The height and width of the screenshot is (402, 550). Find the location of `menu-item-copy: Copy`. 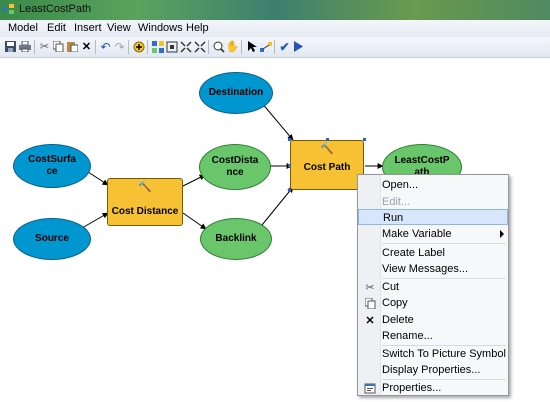

menu-item-copy: Copy is located at coordinates (433, 303).